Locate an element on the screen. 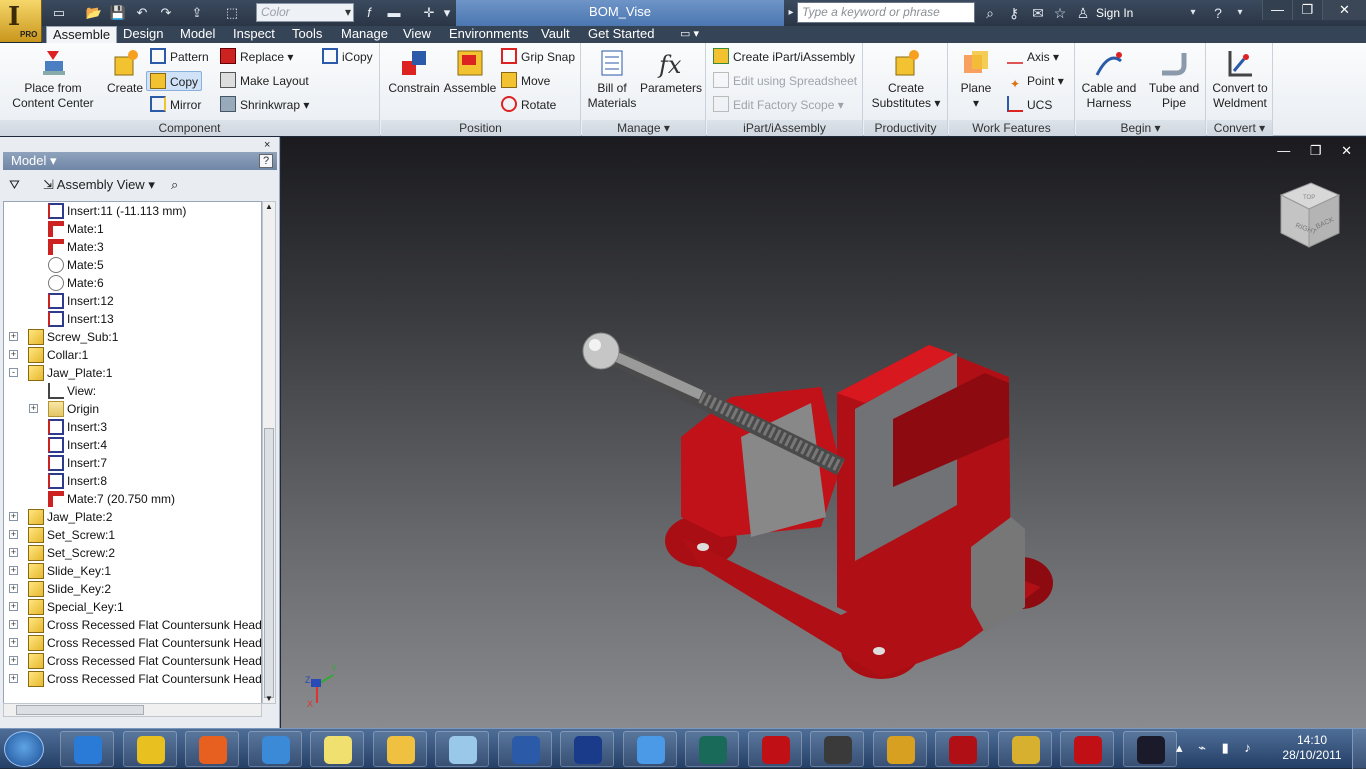 The width and height of the screenshot is (1366, 769). tree-item: Insert:12 is located at coordinates (132, 301).